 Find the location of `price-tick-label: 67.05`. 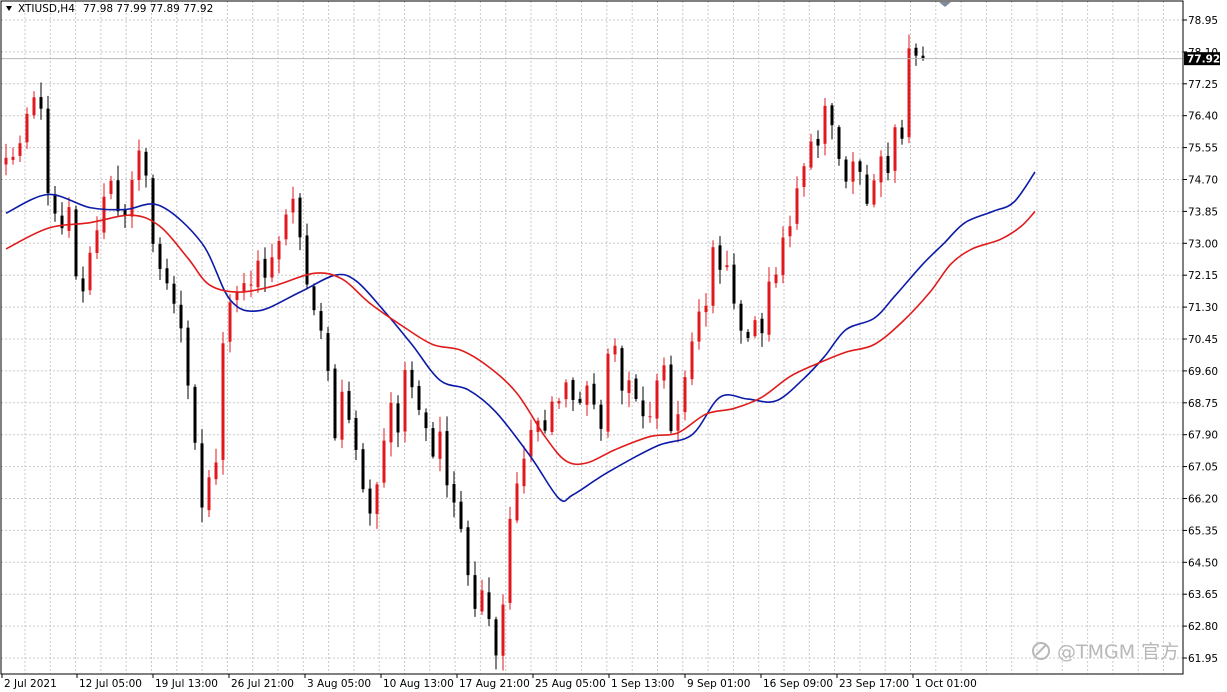

price-tick-label: 67.05 is located at coordinates (1203, 468).